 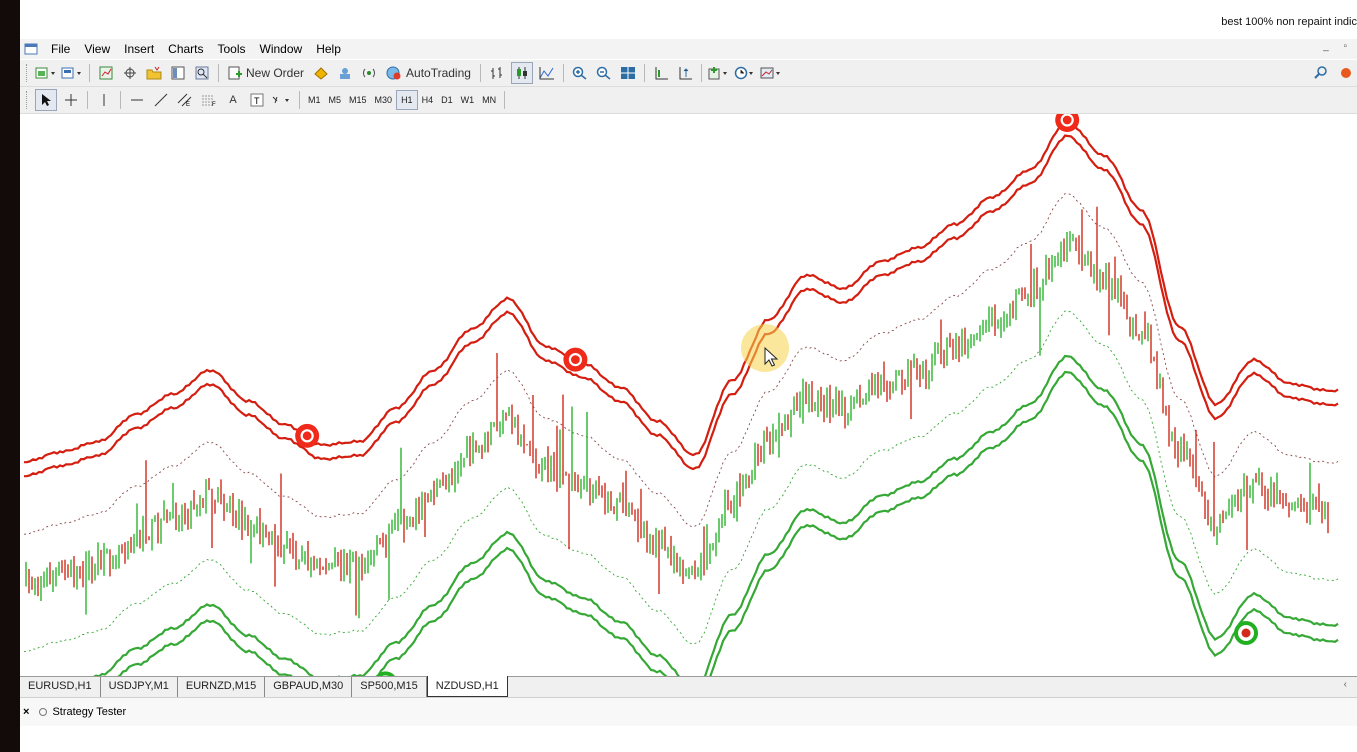 I want to click on indicators-icon, so click(x=719, y=73).